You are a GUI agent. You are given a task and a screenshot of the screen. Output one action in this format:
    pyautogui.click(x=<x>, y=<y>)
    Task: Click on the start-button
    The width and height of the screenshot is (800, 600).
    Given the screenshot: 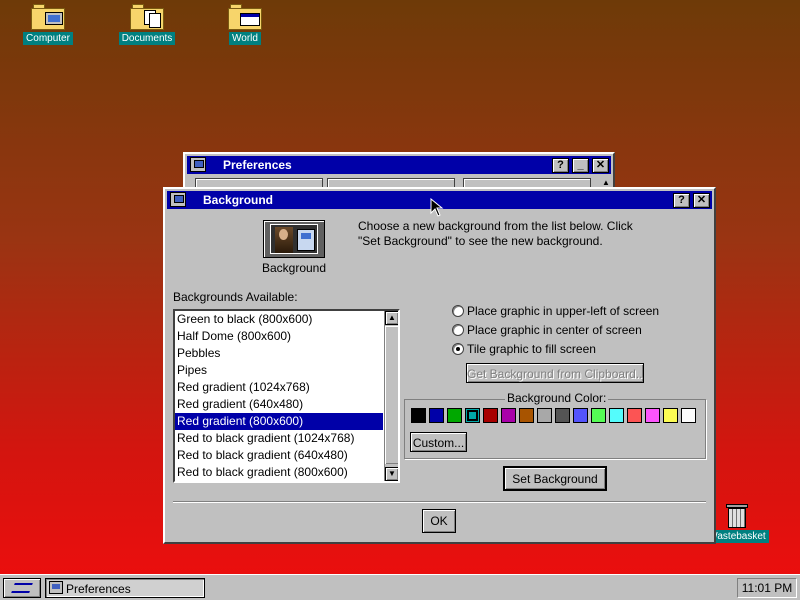 What is the action you would take?
    pyautogui.click(x=22, y=588)
    